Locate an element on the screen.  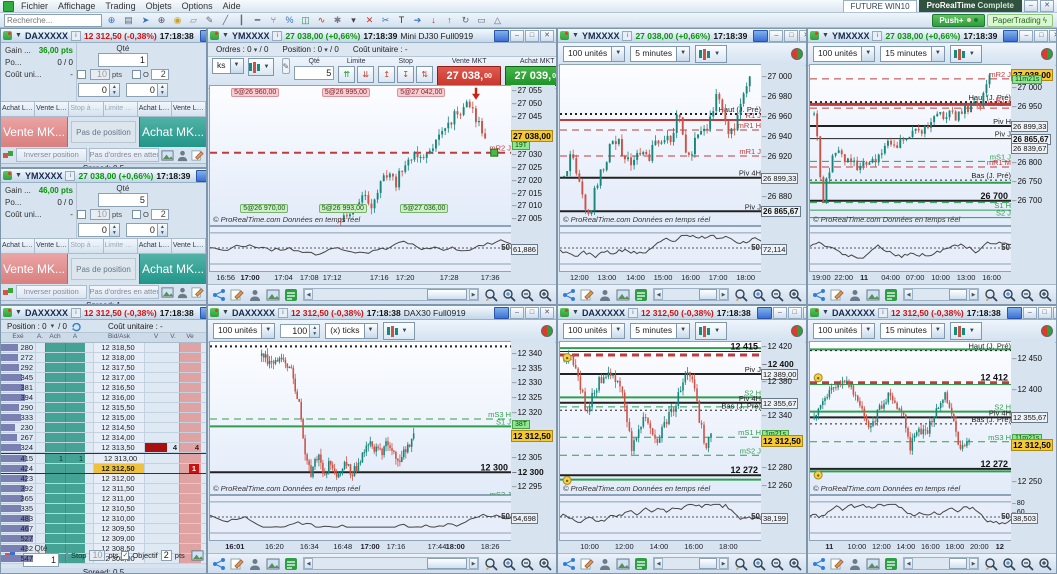
sell-limit-button: ⇊ is located at coordinates (366, 74).